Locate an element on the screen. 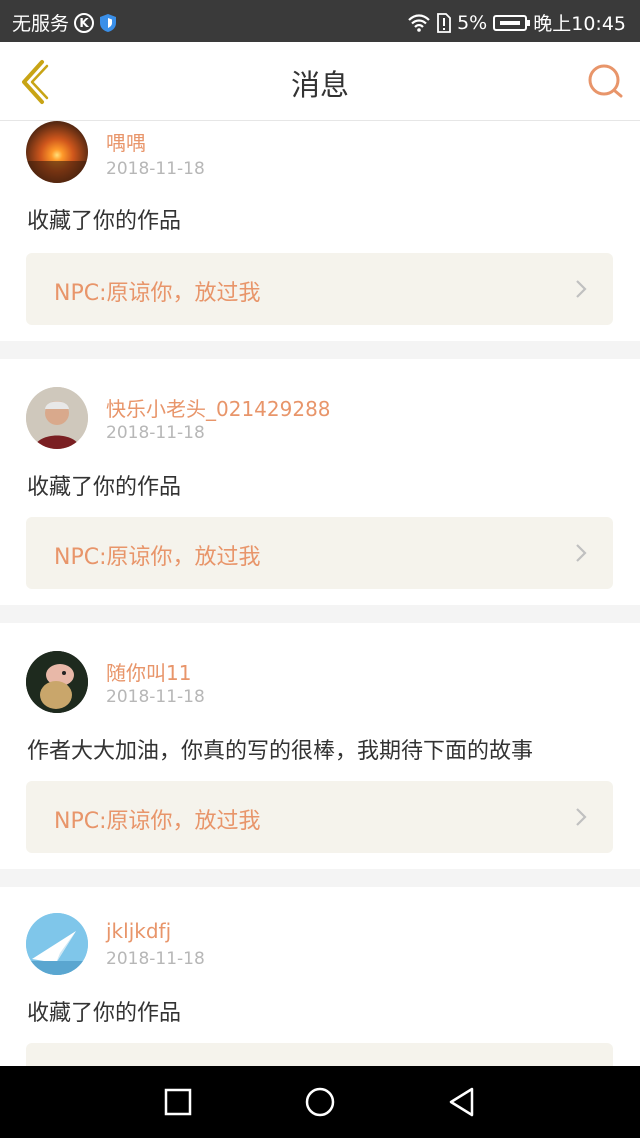 This screenshot has height=1138, width=640. system-nav-bar is located at coordinates (320, 1102).